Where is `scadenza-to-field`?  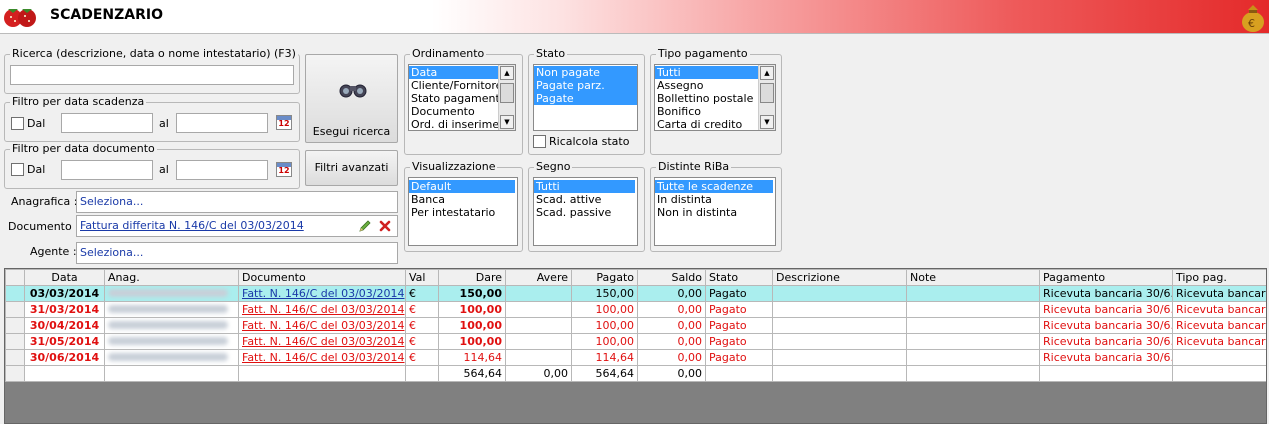 scadenza-to-field is located at coordinates (222, 123).